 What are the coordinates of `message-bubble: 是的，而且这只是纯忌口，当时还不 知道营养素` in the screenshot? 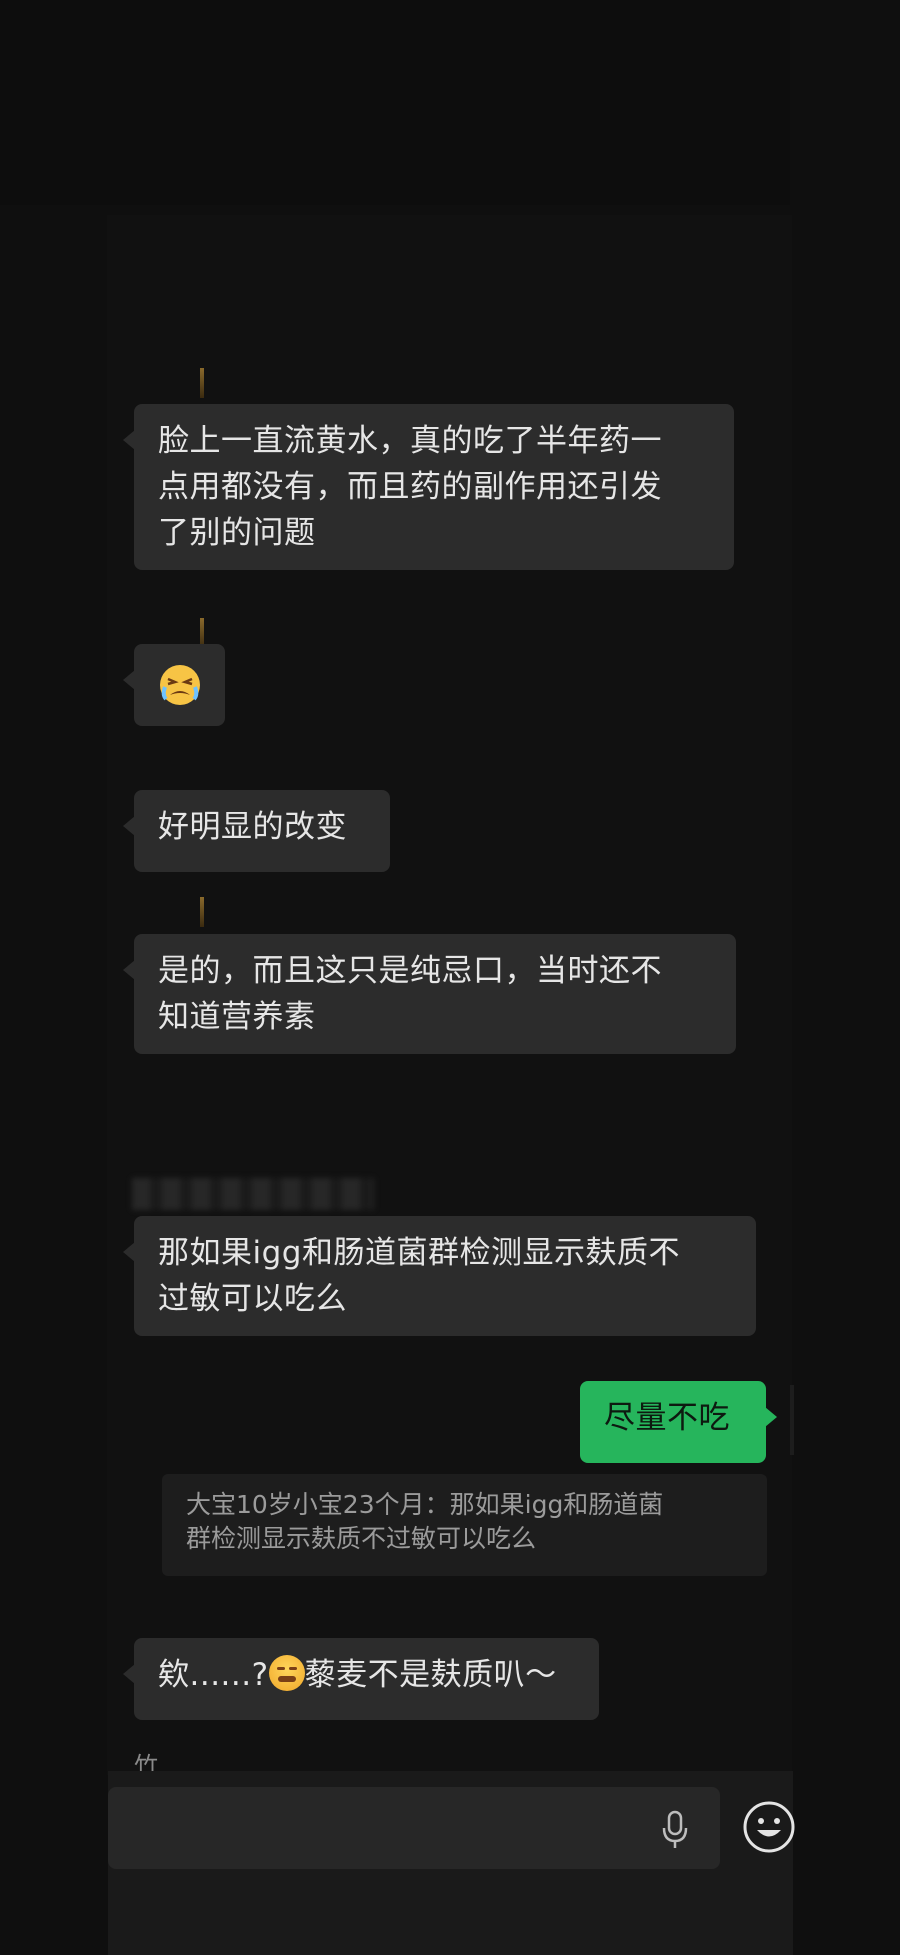 It's located at (429, 994).